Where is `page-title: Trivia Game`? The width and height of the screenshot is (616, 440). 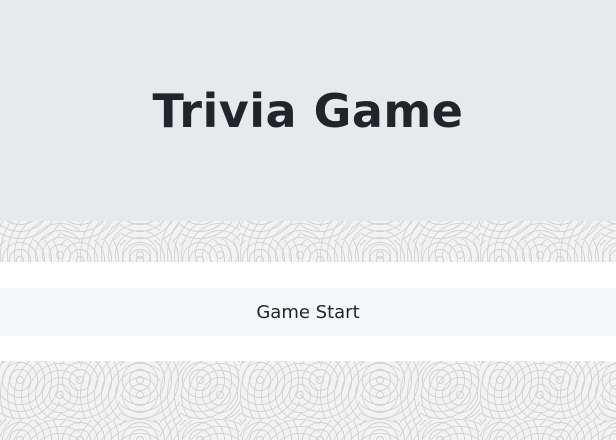 page-title: Trivia Game is located at coordinates (308, 110).